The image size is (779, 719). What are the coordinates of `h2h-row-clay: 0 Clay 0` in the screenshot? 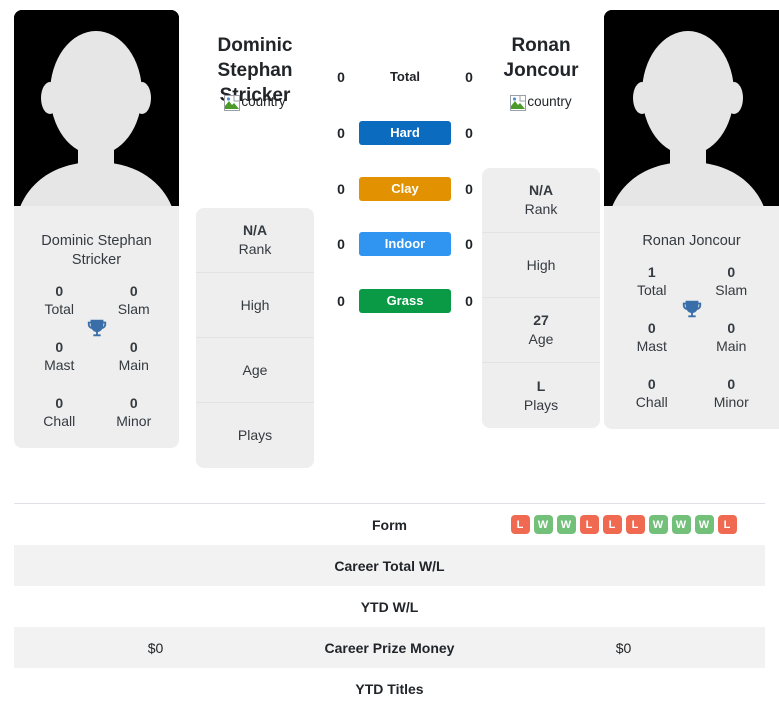 It's located at (405, 189).